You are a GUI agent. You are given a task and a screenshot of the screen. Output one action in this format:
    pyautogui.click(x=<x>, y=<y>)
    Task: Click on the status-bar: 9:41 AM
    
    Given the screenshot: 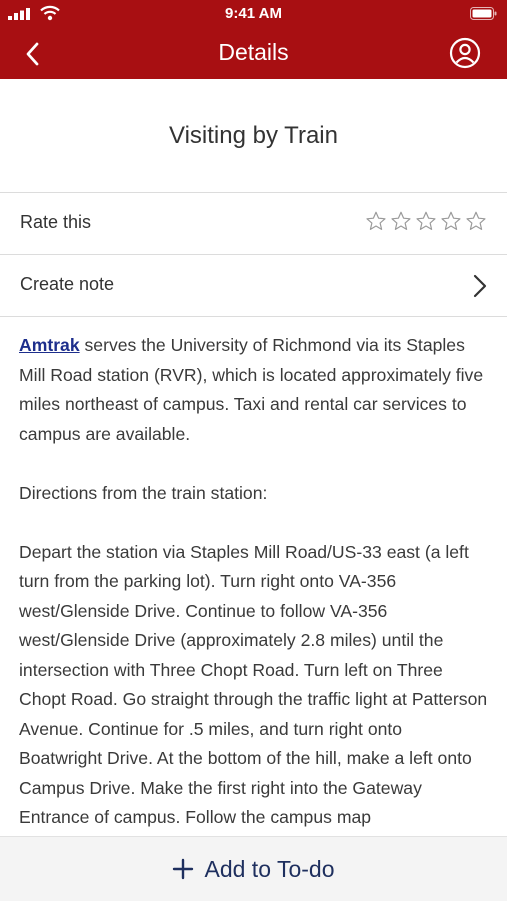 What is the action you would take?
    pyautogui.click(x=253, y=14)
    